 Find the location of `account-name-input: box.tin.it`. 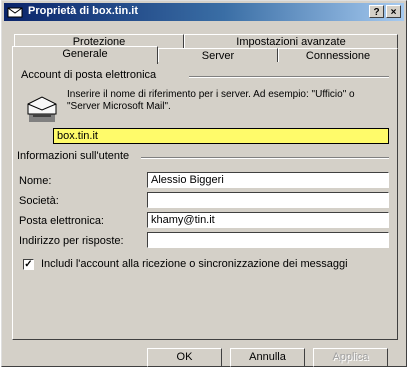

account-name-input: box.tin.it is located at coordinates (221, 136).